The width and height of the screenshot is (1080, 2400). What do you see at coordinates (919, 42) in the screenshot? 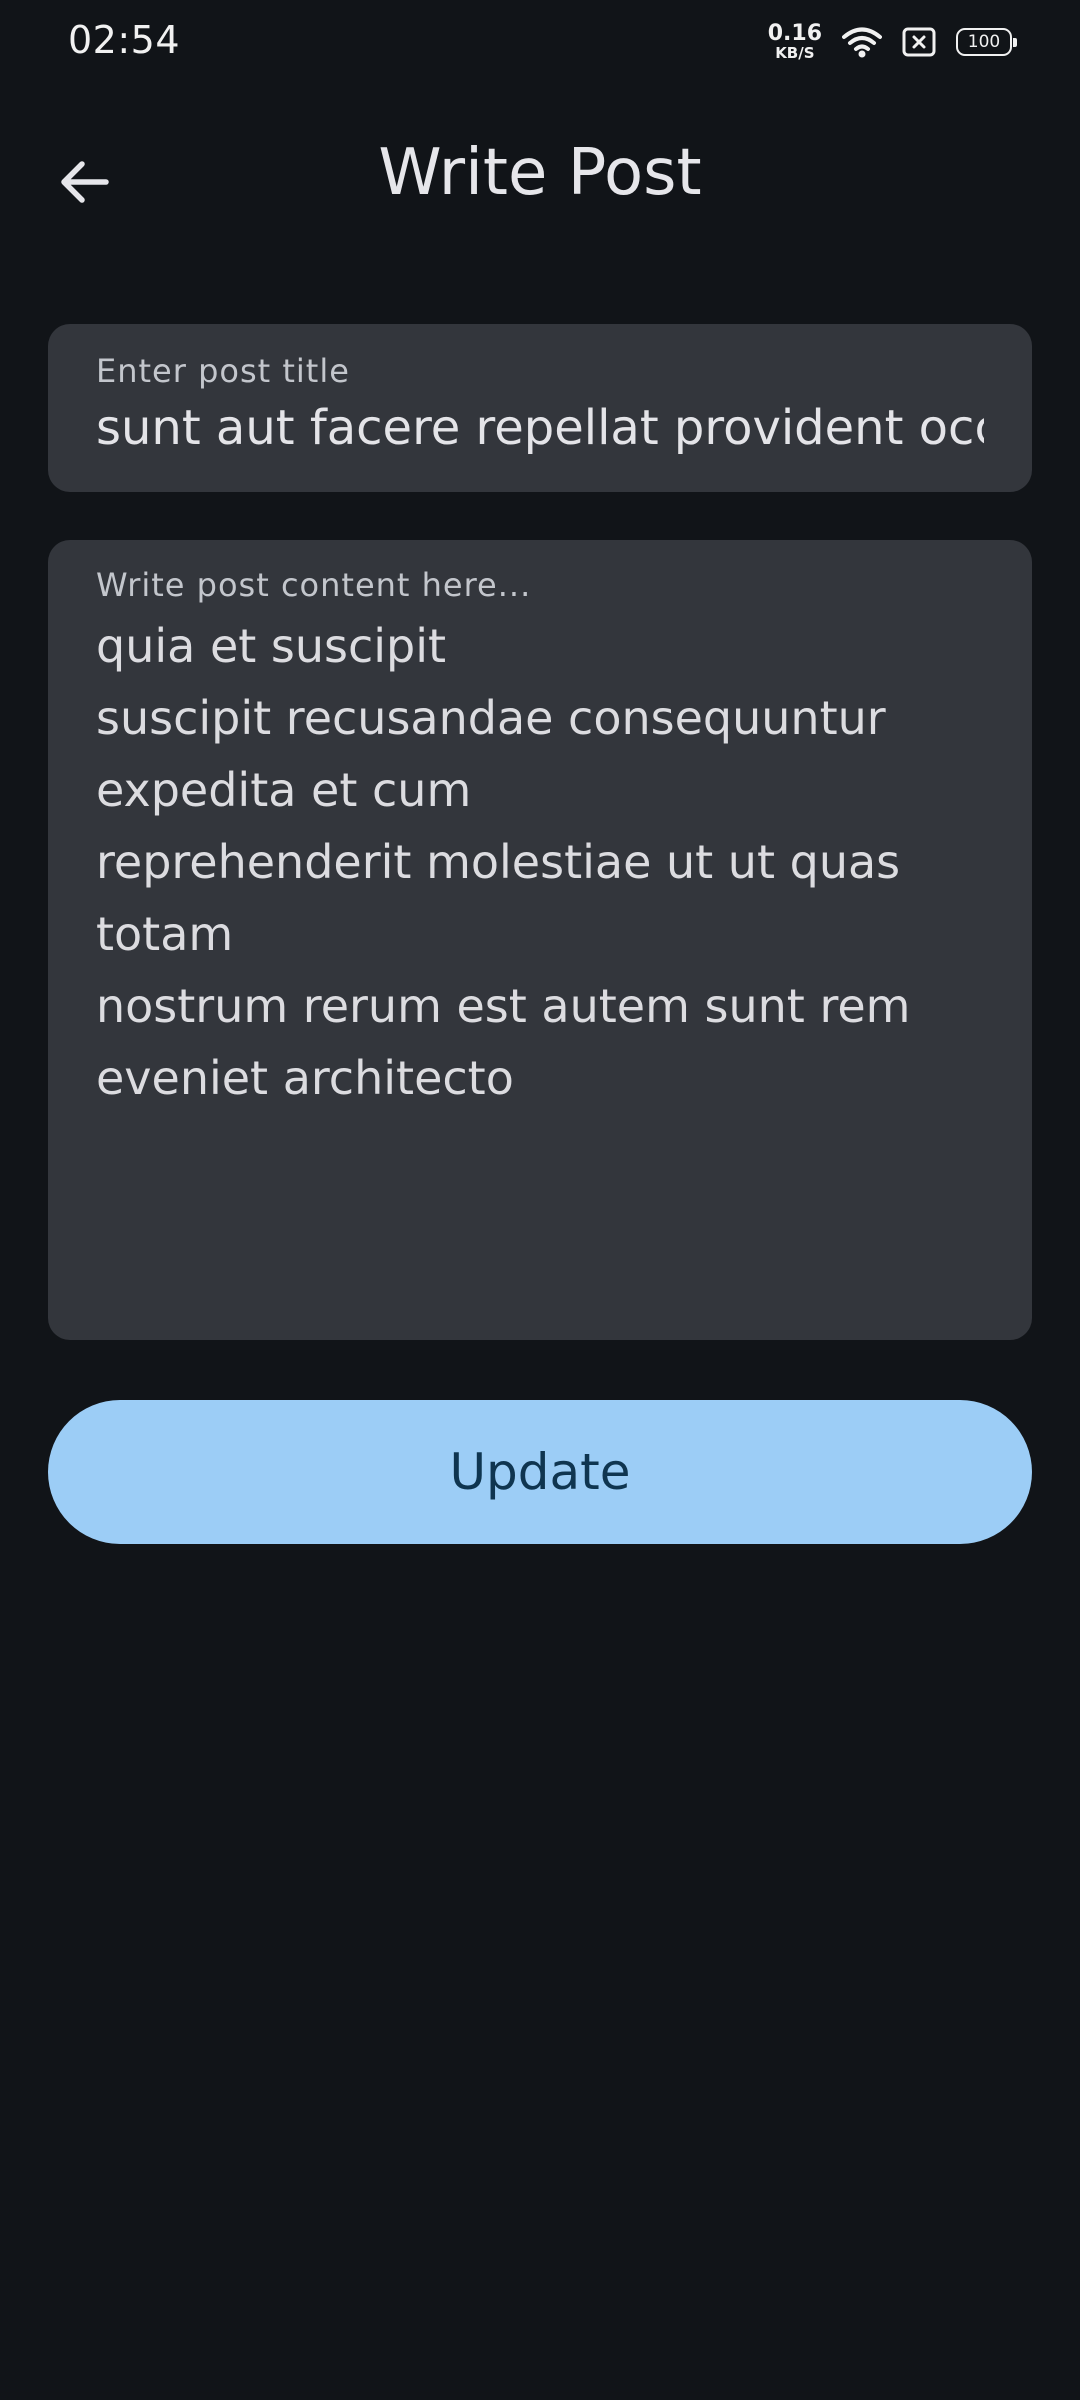
I see `sim-none-icon` at bounding box center [919, 42].